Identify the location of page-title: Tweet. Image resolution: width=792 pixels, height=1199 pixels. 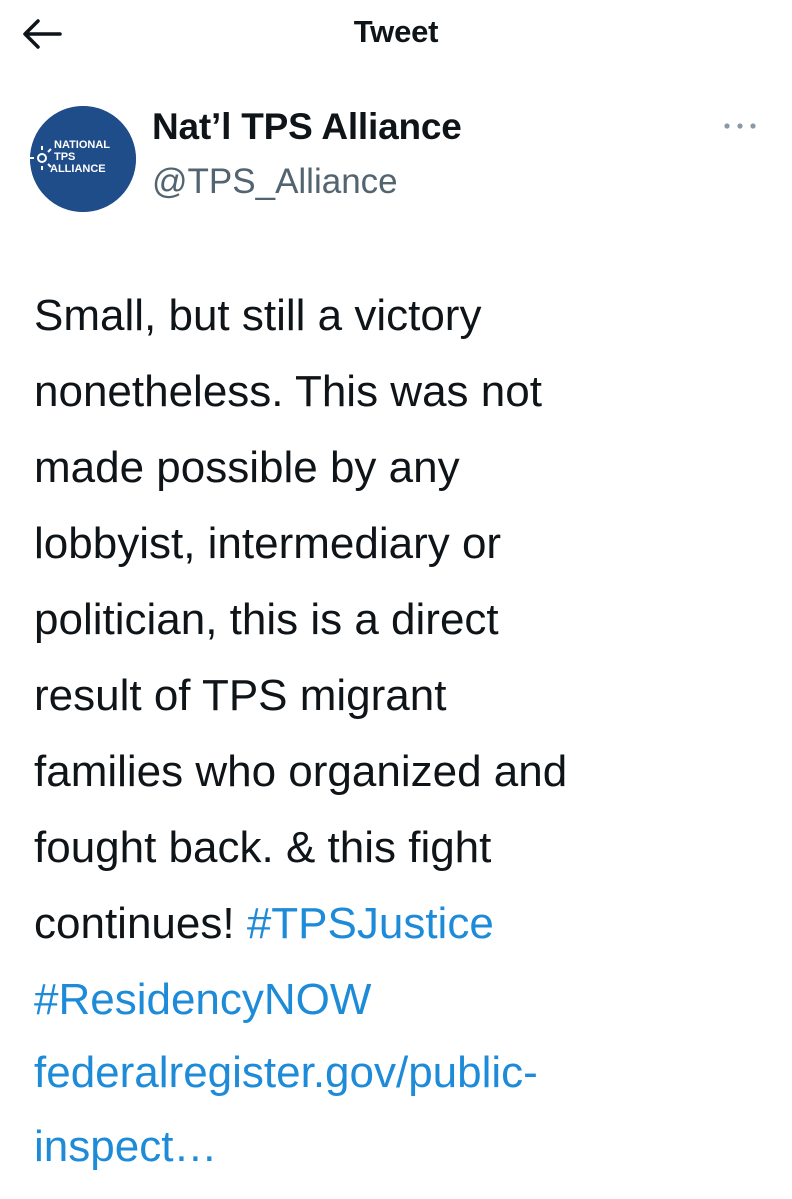
(396, 31).